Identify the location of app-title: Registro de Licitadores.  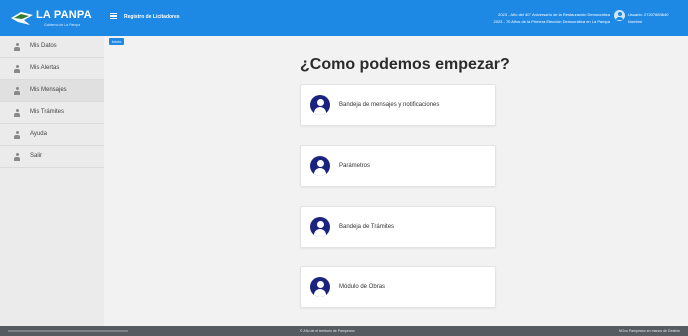
(152, 17).